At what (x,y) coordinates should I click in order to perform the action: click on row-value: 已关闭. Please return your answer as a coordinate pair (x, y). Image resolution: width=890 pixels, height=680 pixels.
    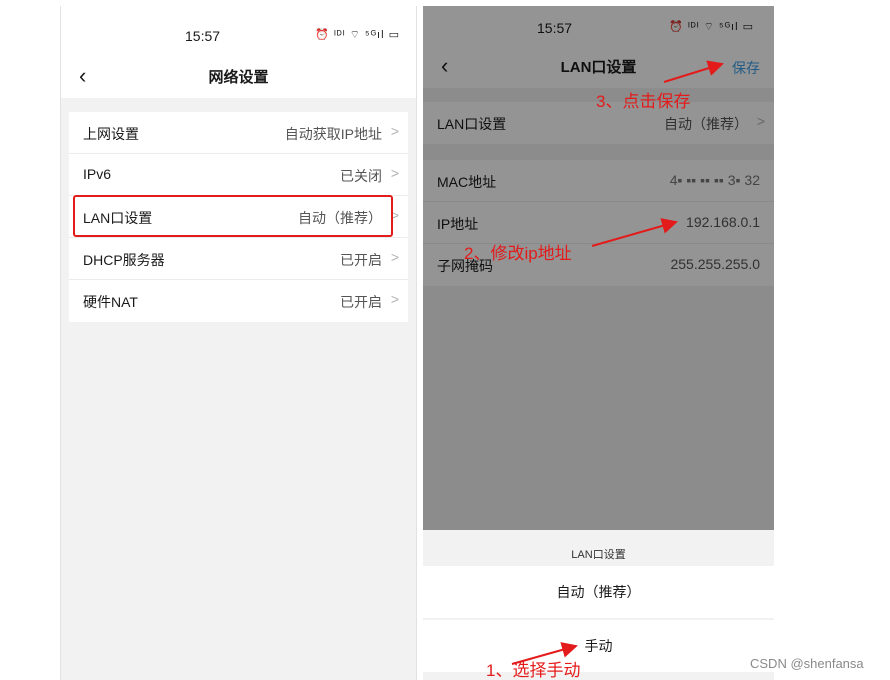
    Looking at the image, I should click on (361, 176).